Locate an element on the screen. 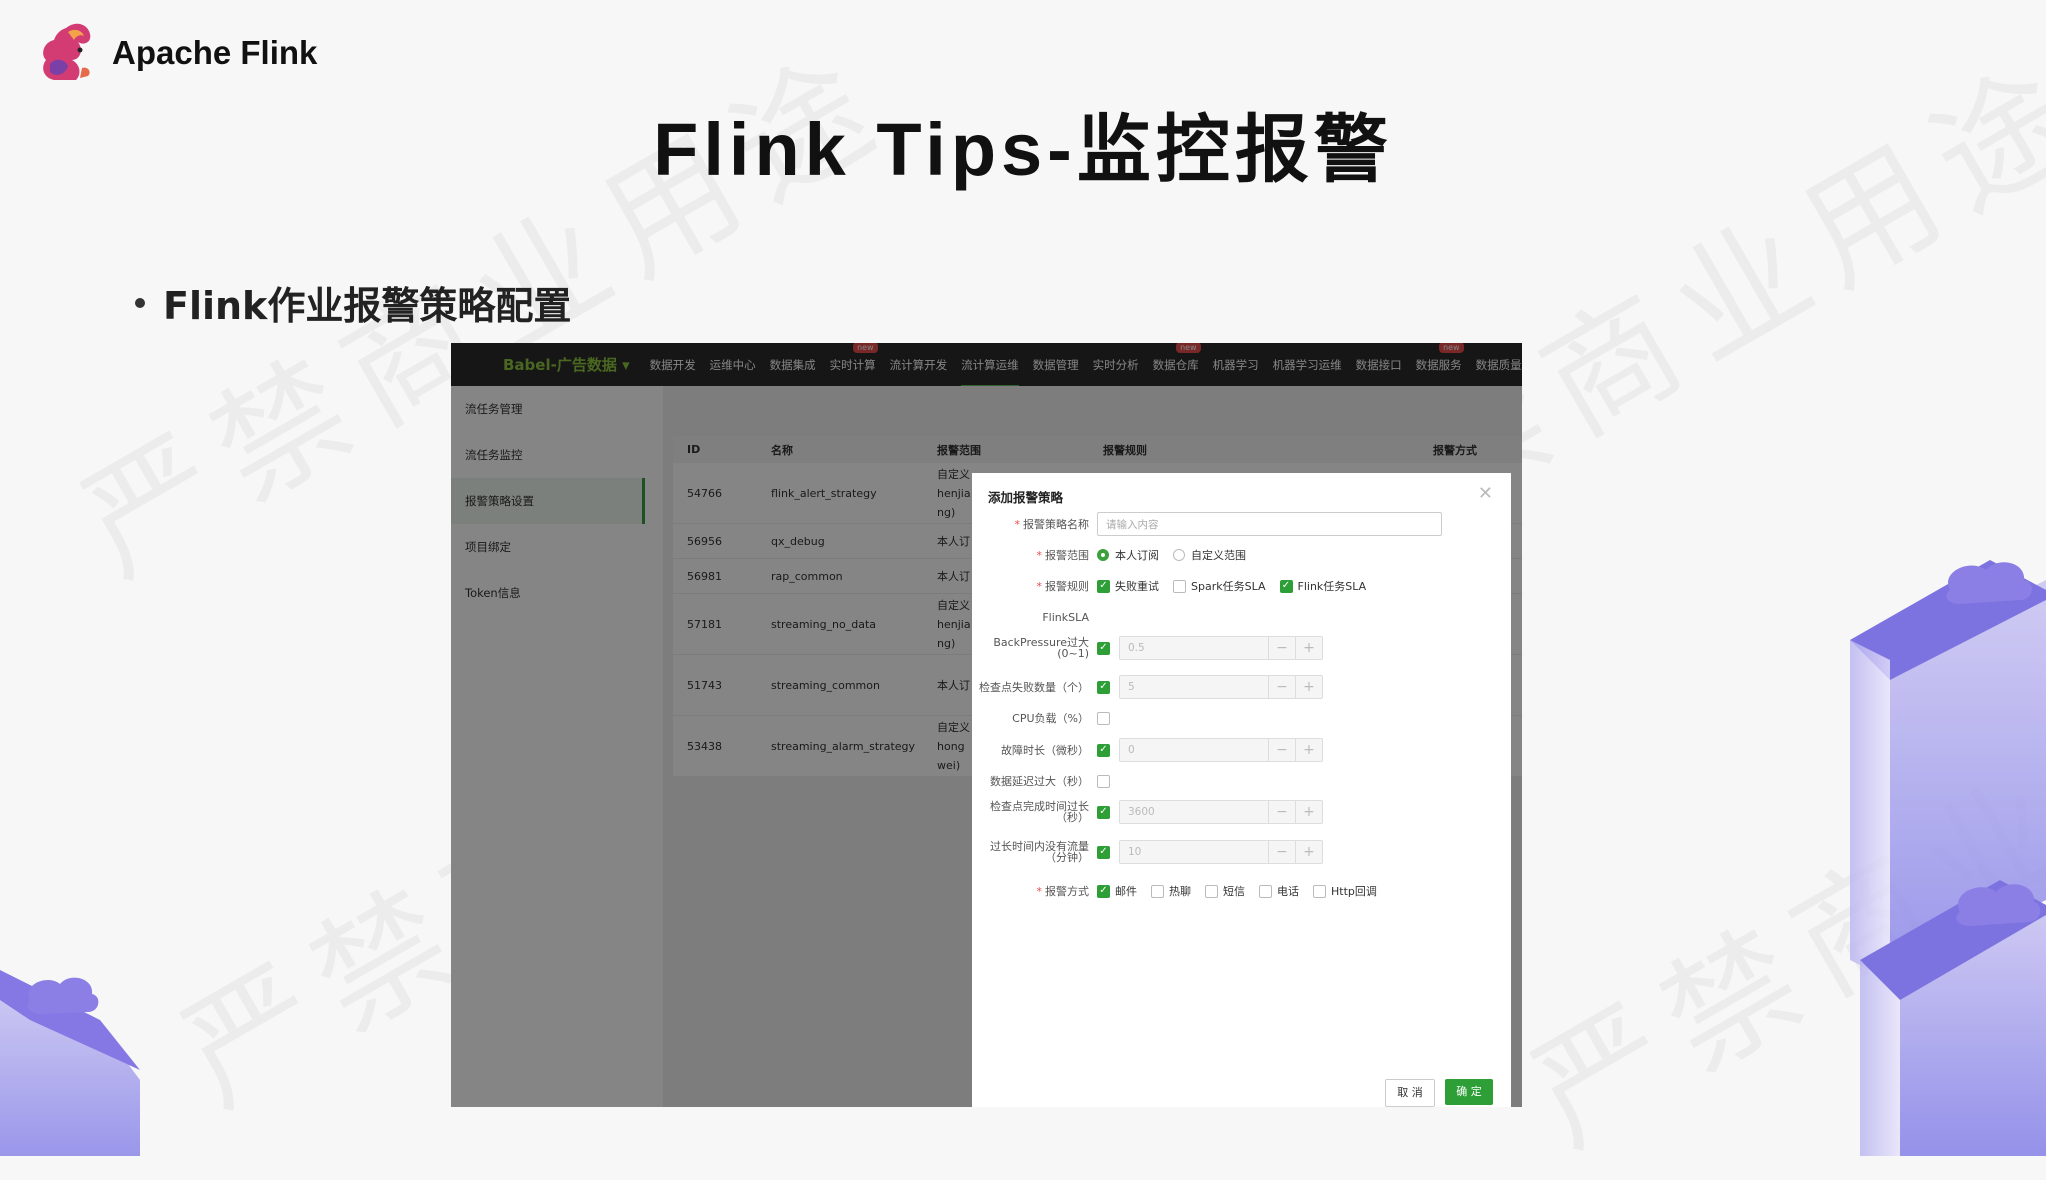  method-option-sms: 短信 is located at coordinates (1225, 891).